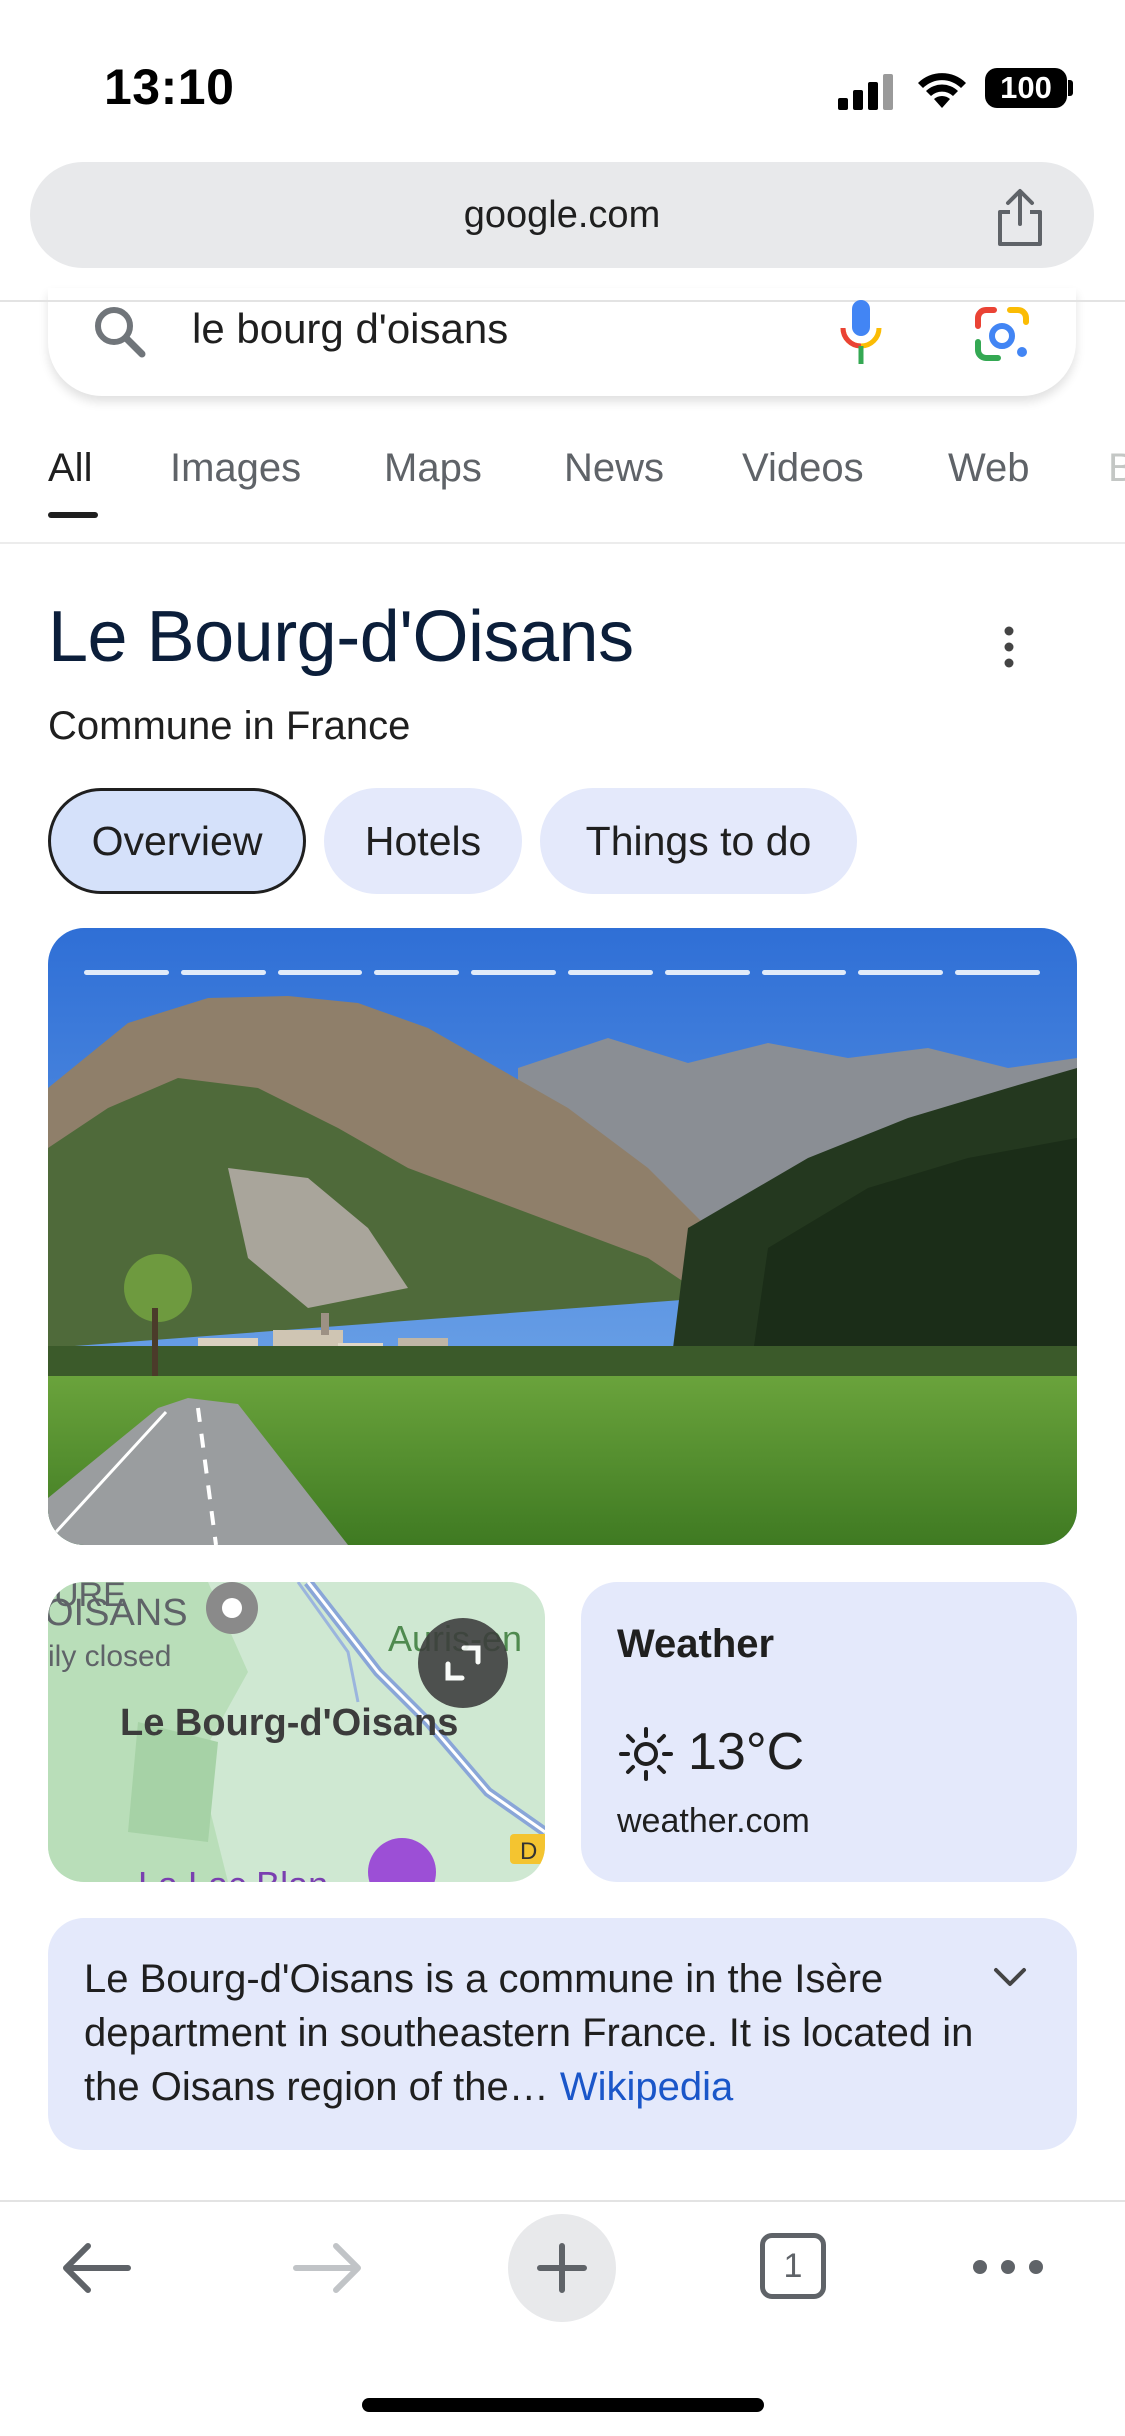  I want to click on wifi-icon, so click(942, 90).